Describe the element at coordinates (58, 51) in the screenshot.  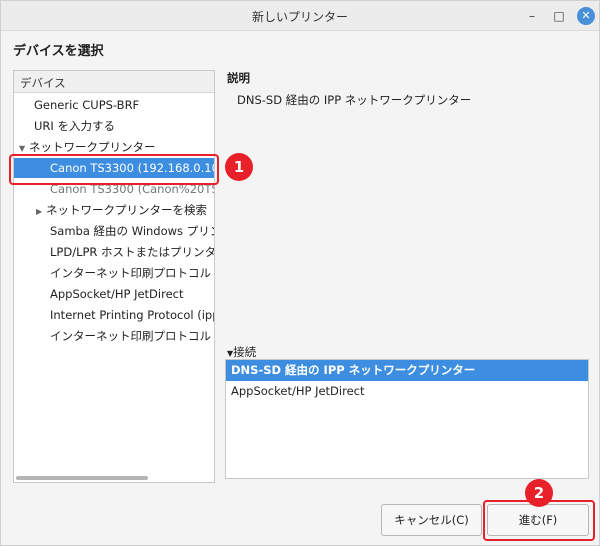
I see `page-title: デバイスを選択` at that location.